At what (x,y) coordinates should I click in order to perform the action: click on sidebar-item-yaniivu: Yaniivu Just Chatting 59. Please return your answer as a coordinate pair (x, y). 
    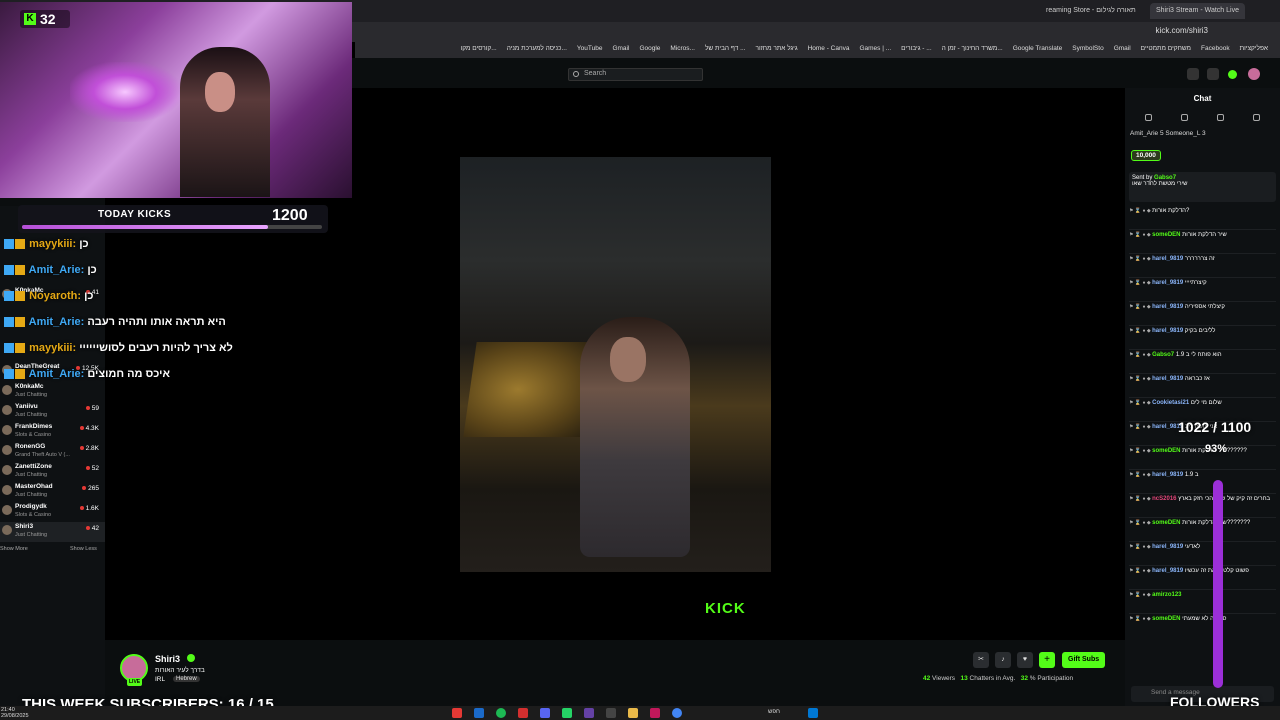
    Looking at the image, I should click on (52, 412).